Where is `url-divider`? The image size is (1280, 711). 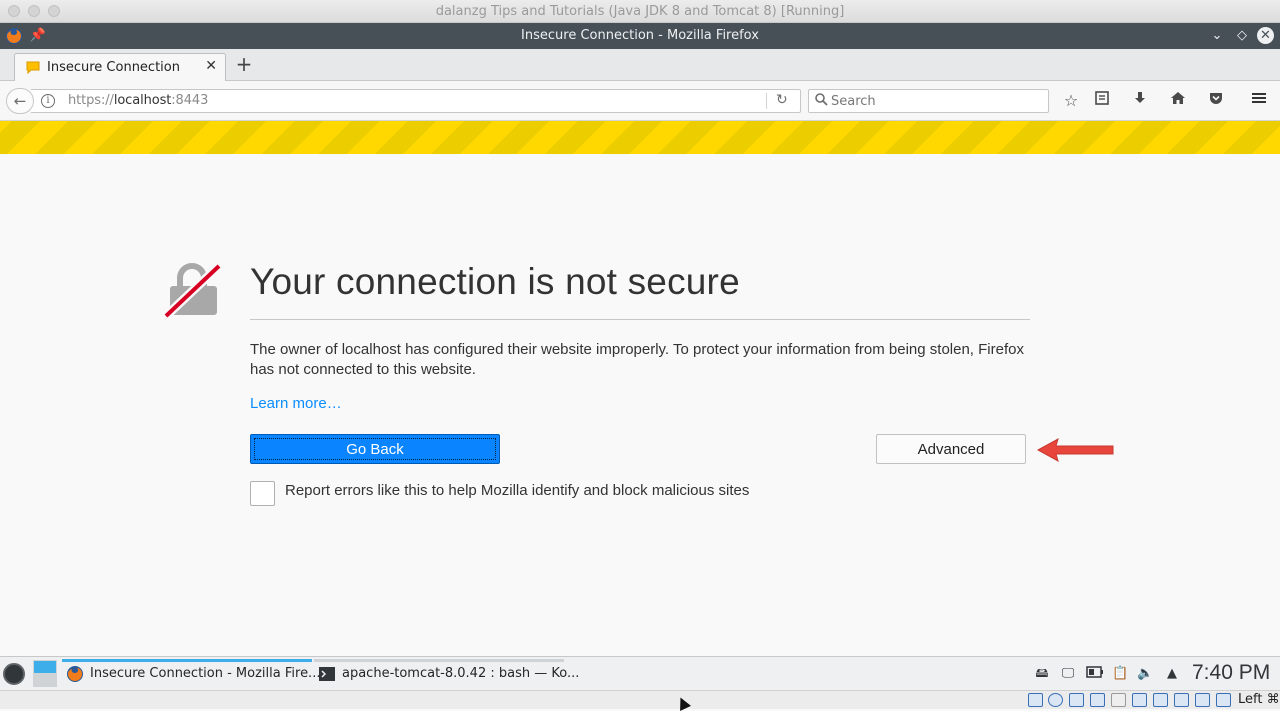
url-divider is located at coordinates (766, 101).